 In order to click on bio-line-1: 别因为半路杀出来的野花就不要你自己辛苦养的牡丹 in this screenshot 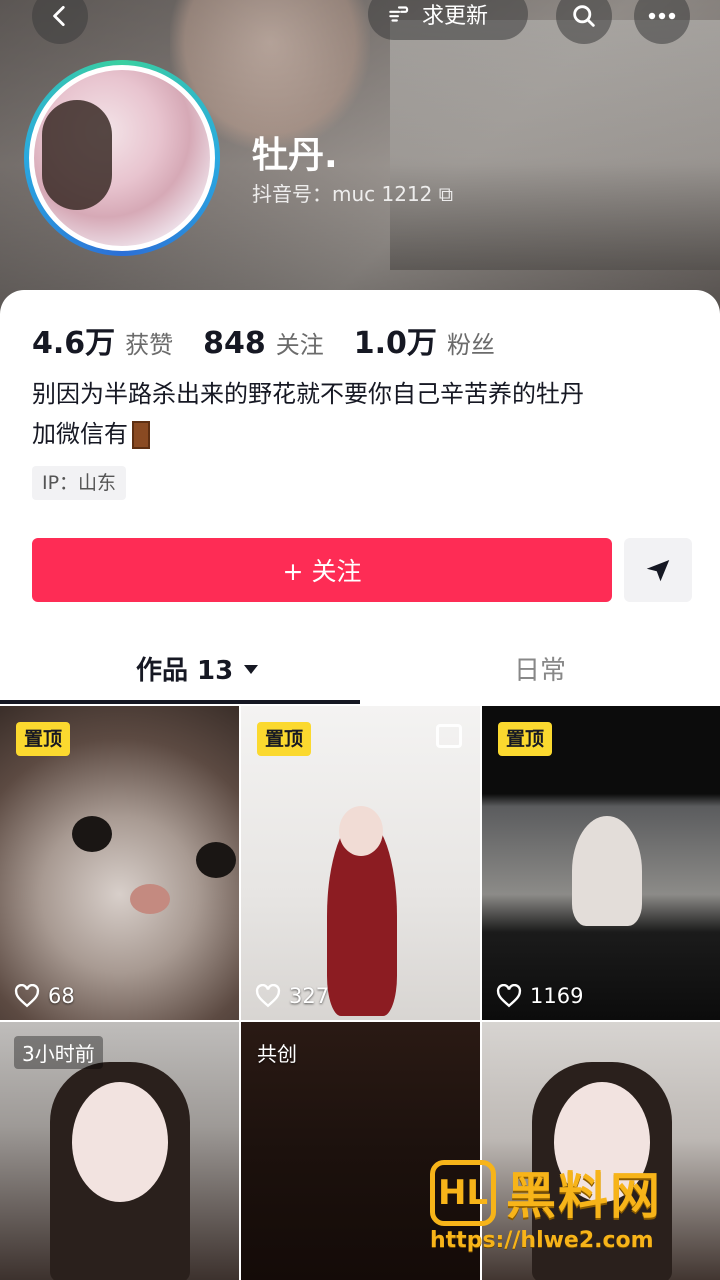, I will do `click(308, 394)`.